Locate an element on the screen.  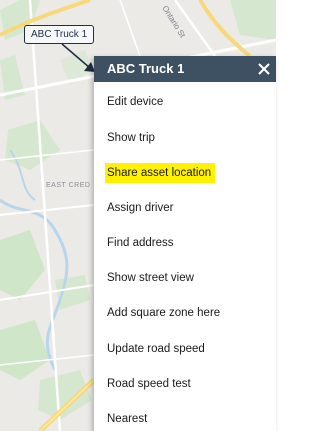
menu-item-nearest: Nearest is located at coordinates (185, 416).